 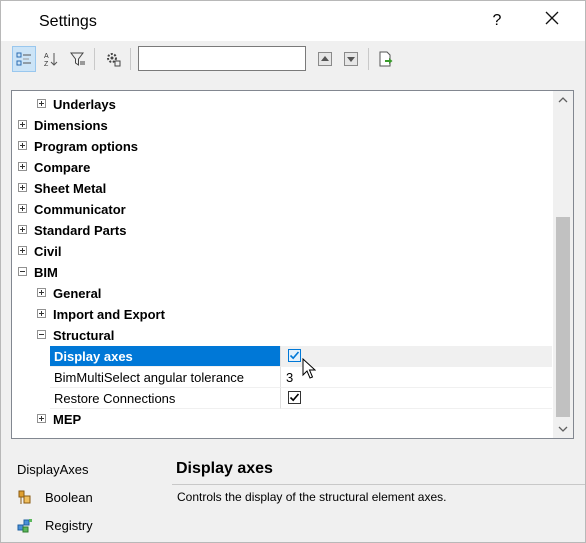 I want to click on tree-item-label: General, so click(x=77, y=293).